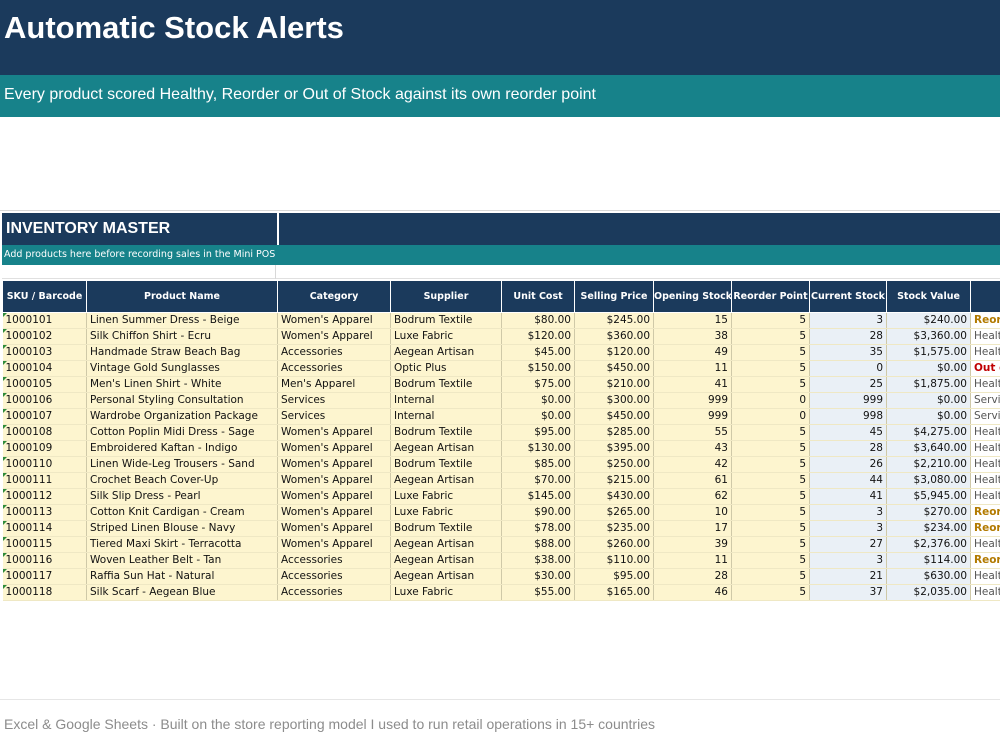 This screenshot has width=1000, height=750. Describe the element at coordinates (928, 544) in the screenshot. I see `stock-value-cell: $2,376.00` at that location.